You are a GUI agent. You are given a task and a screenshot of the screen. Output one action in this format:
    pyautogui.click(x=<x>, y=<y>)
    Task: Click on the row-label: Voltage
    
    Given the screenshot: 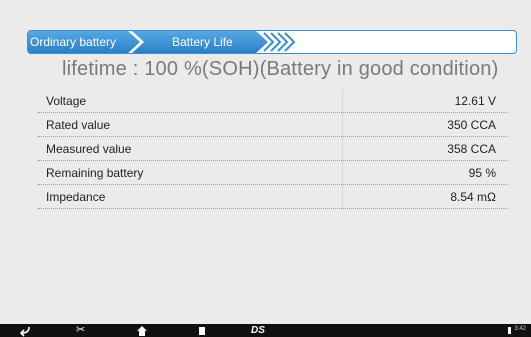 What is the action you would take?
    pyautogui.click(x=66, y=101)
    